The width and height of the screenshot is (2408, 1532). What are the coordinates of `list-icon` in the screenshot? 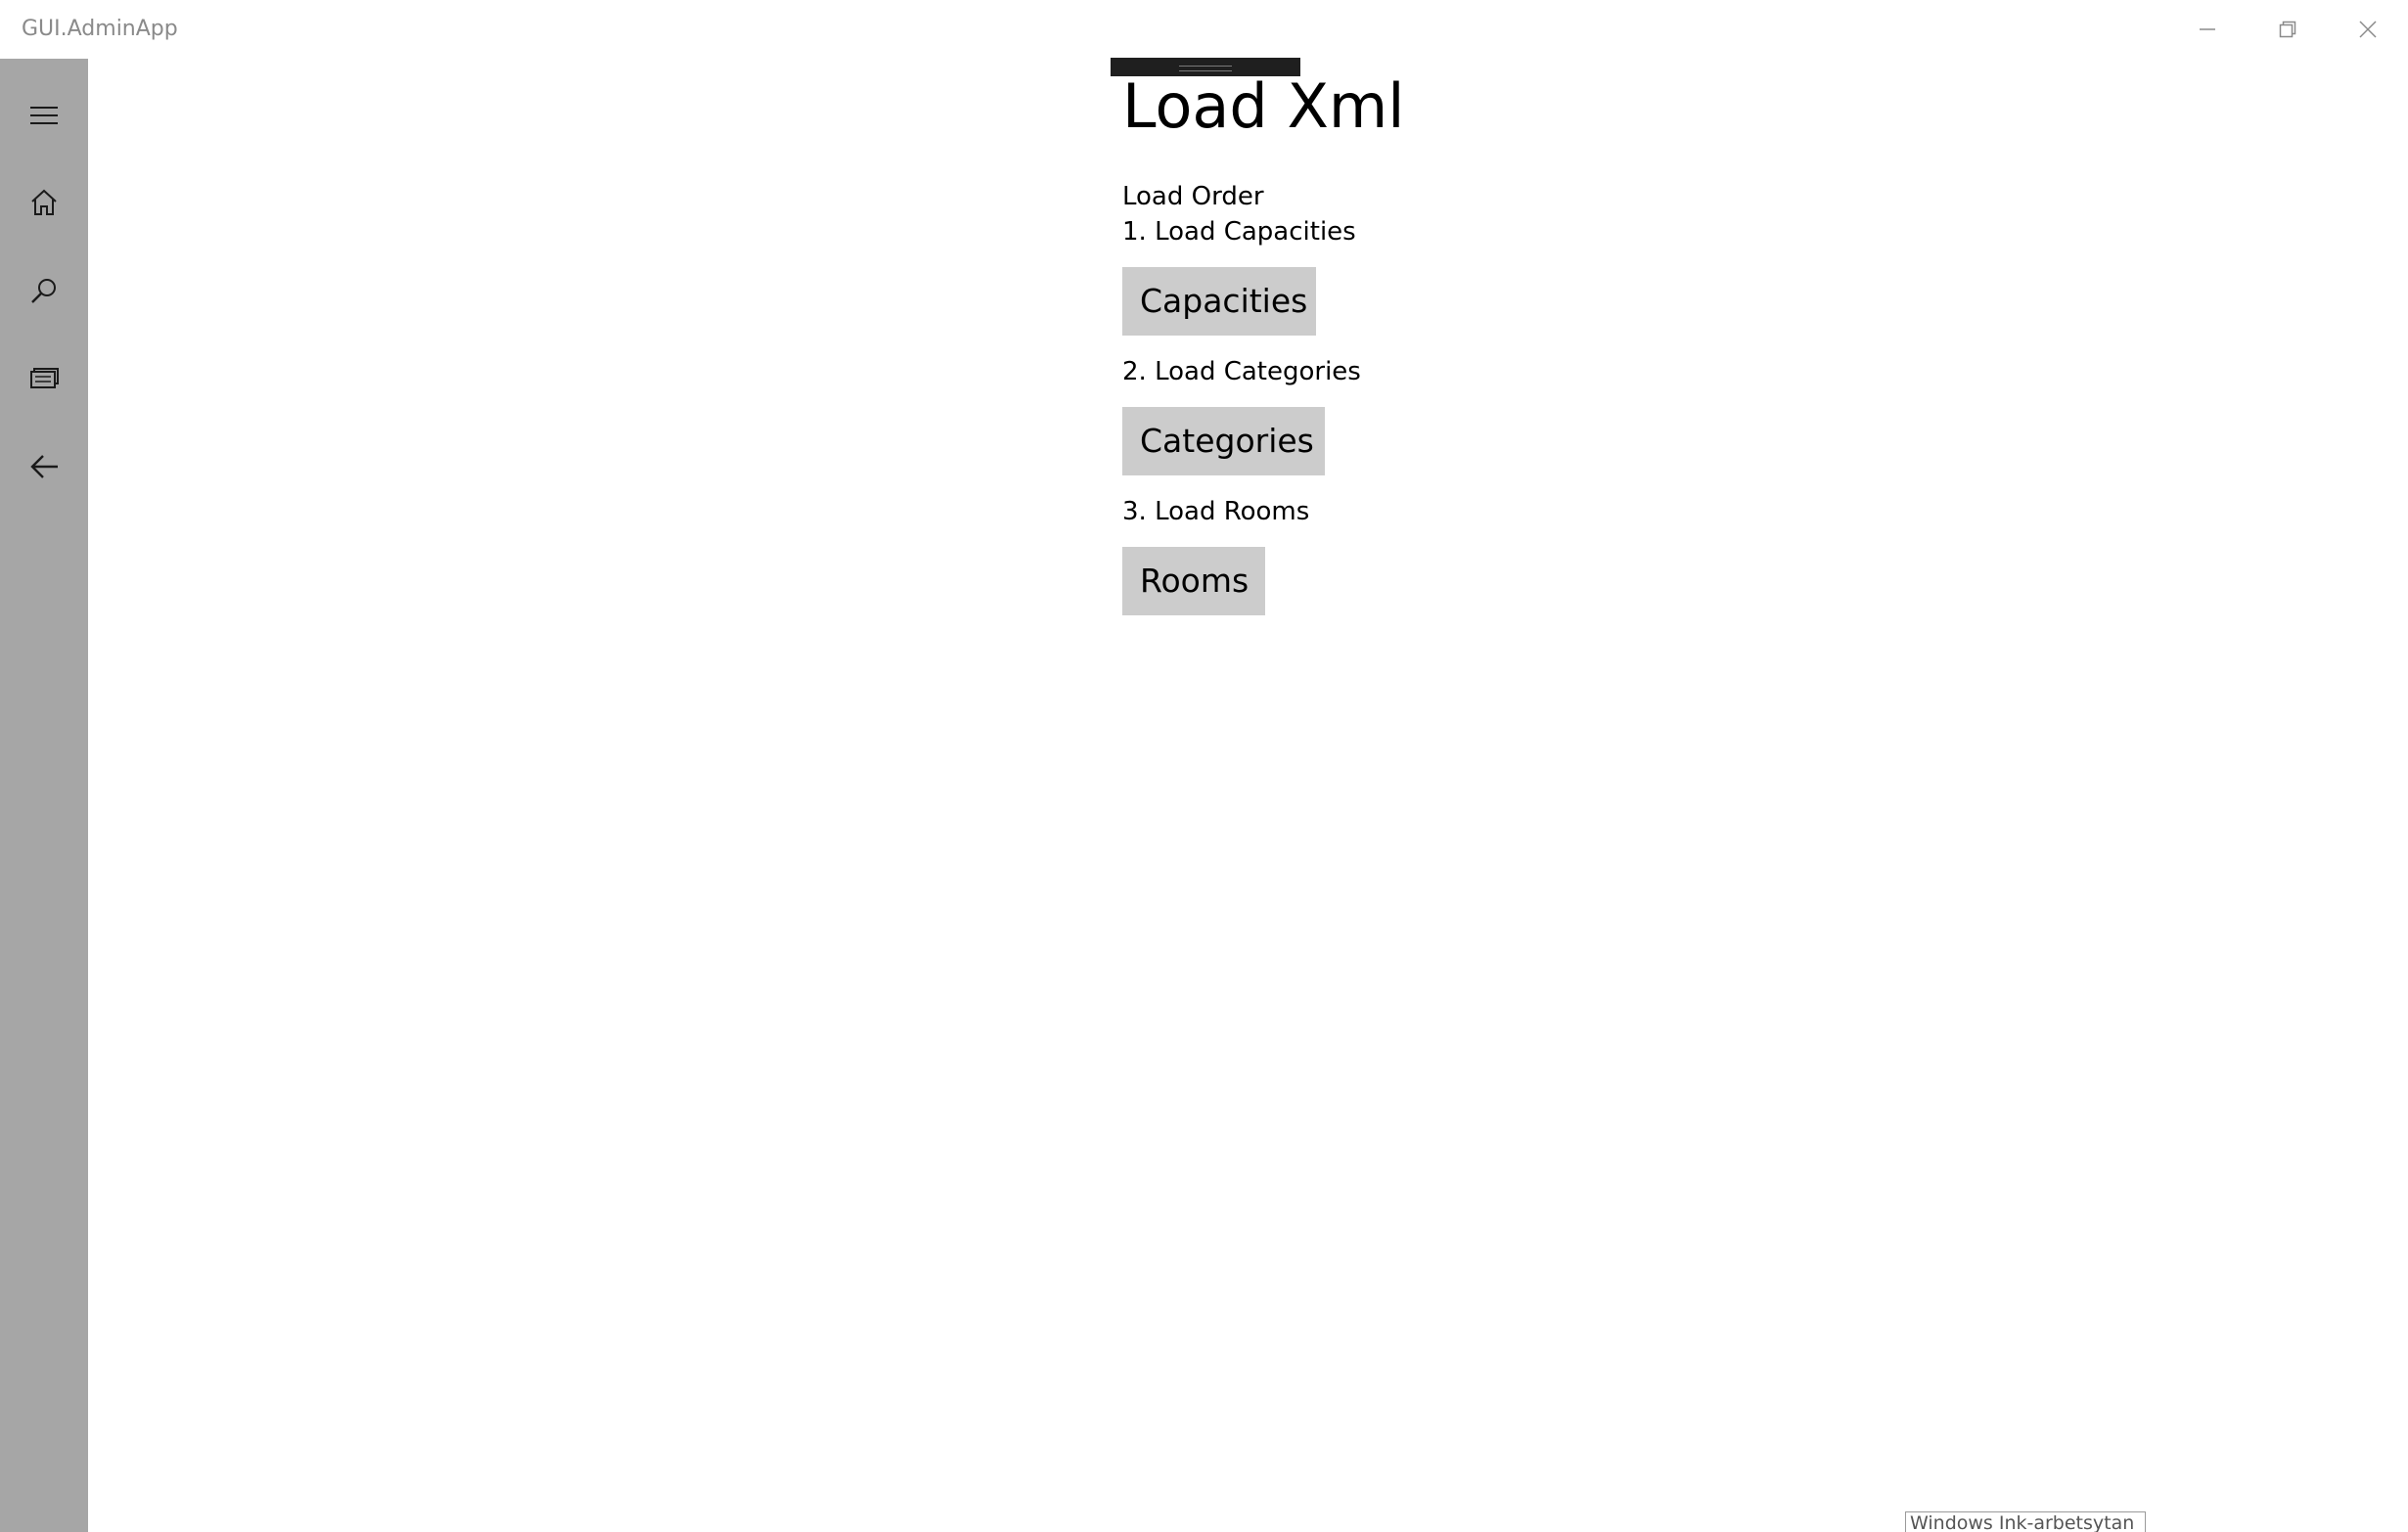 It's located at (44, 380).